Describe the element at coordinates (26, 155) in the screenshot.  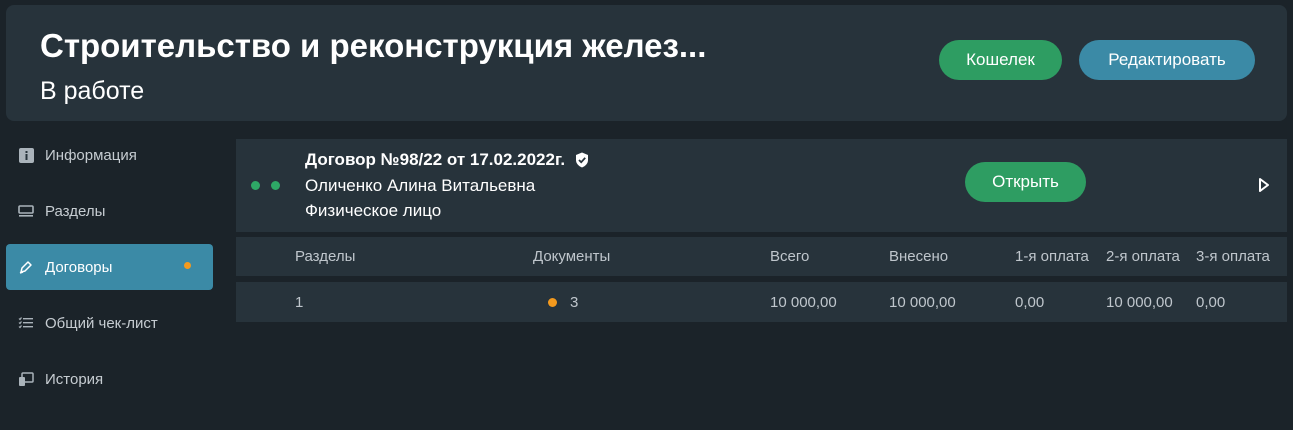
I see `info-icon` at that location.